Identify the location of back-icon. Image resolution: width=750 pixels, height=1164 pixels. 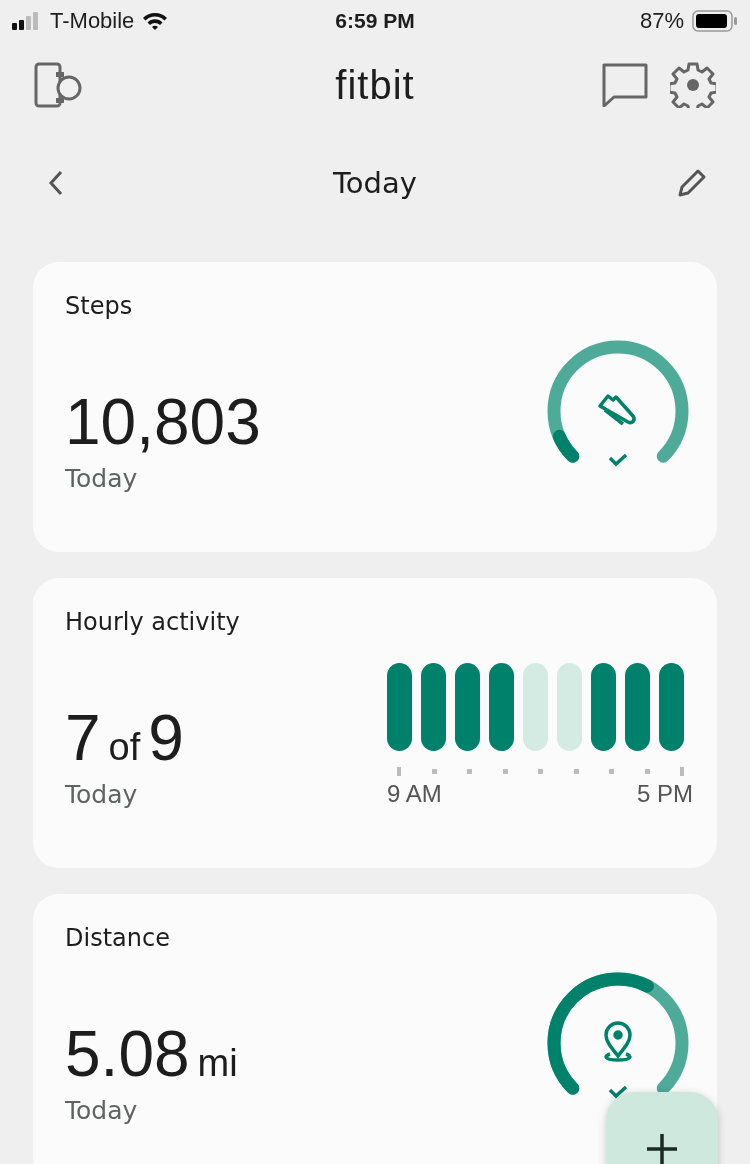
(56, 183).